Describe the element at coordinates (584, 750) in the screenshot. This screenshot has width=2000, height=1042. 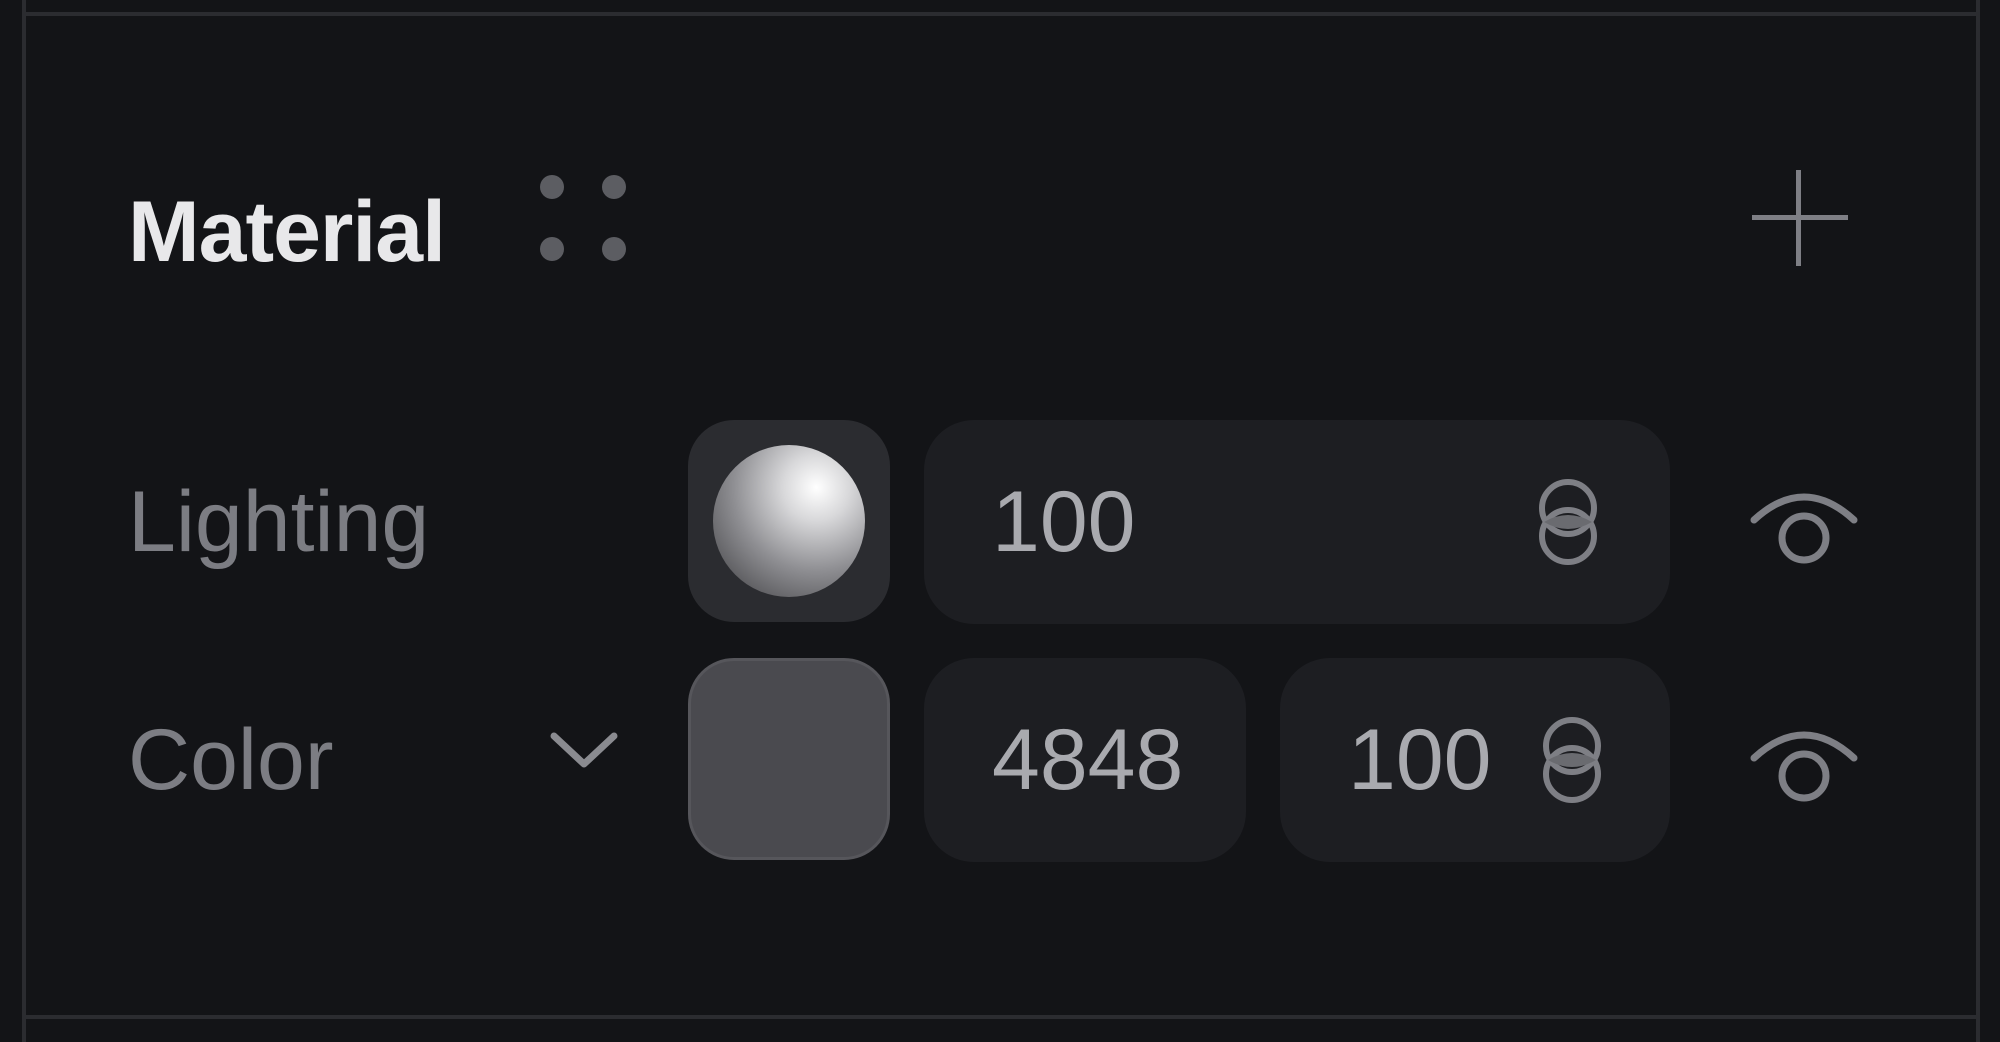
I see `chevron-down-icon` at that location.